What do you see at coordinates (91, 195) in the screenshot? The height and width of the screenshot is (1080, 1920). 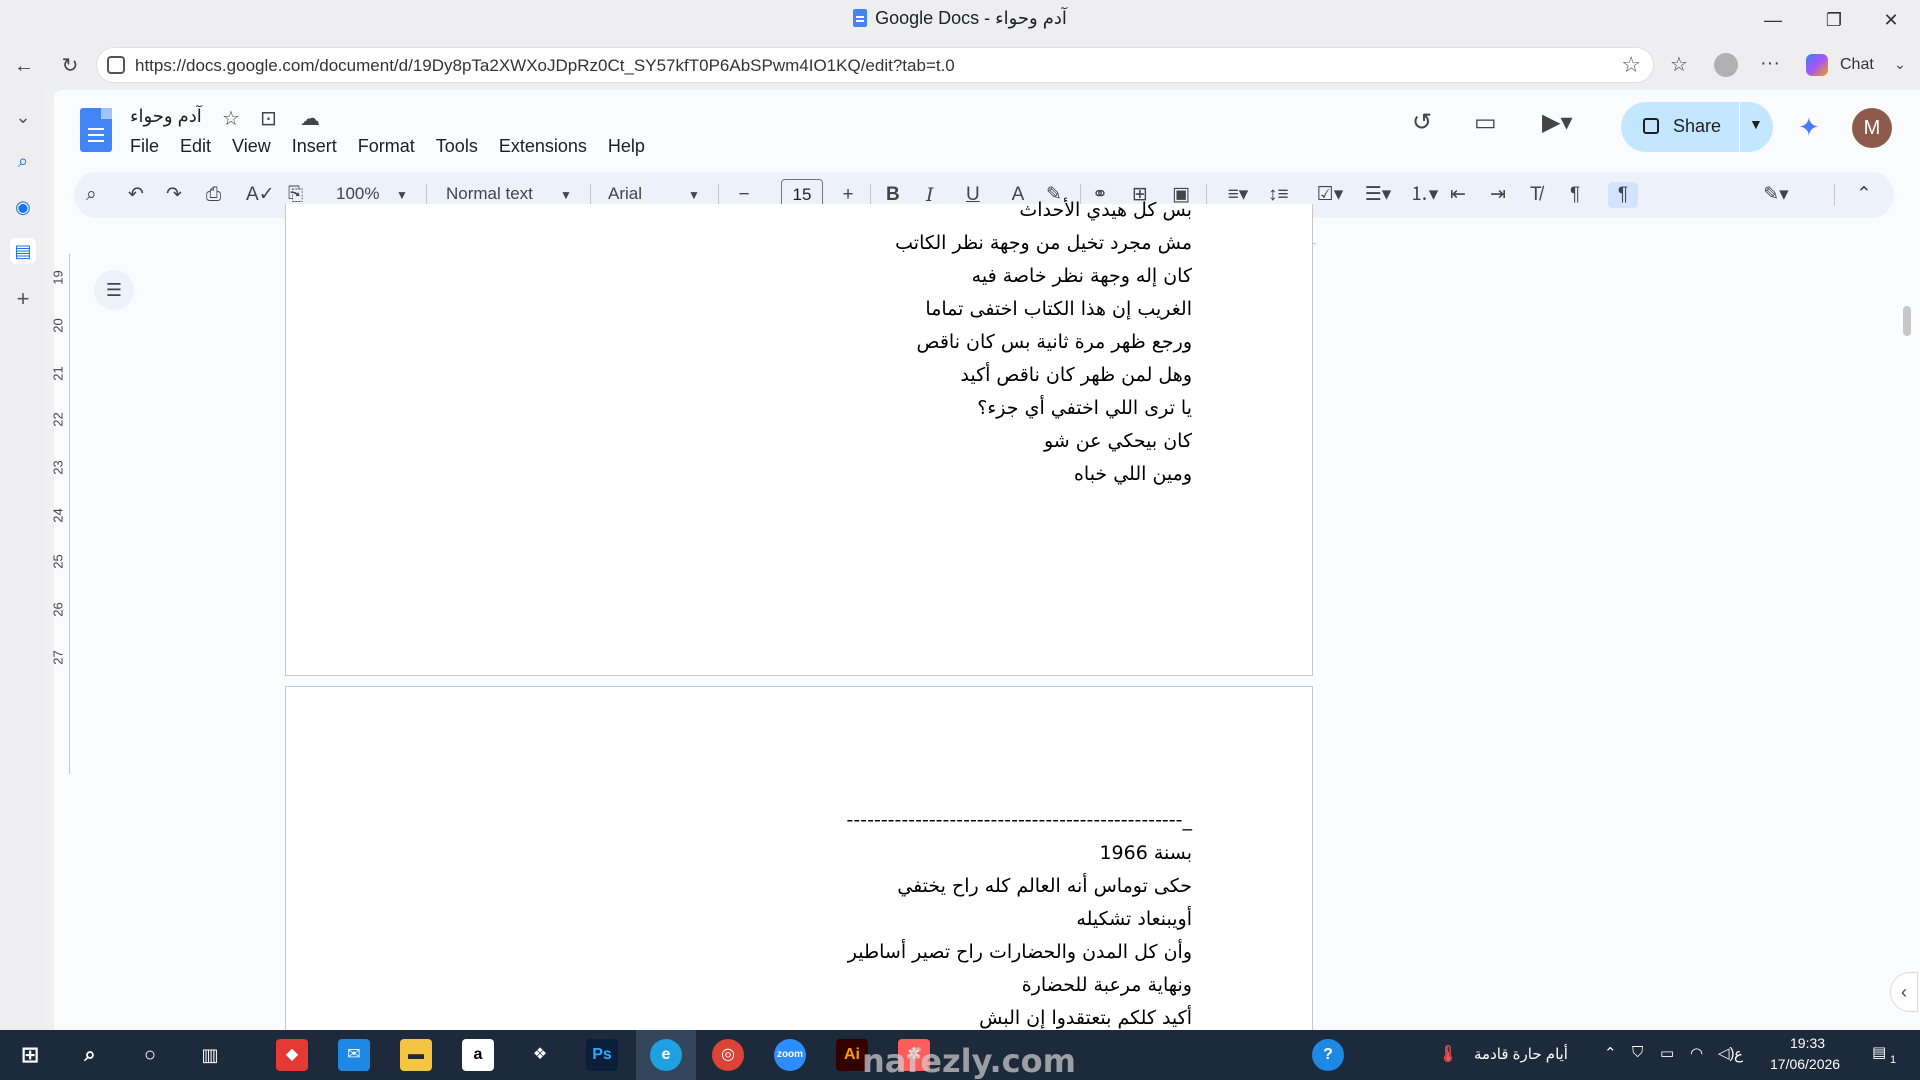 I see `search-menus-icon: ⌕` at bounding box center [91, 195].